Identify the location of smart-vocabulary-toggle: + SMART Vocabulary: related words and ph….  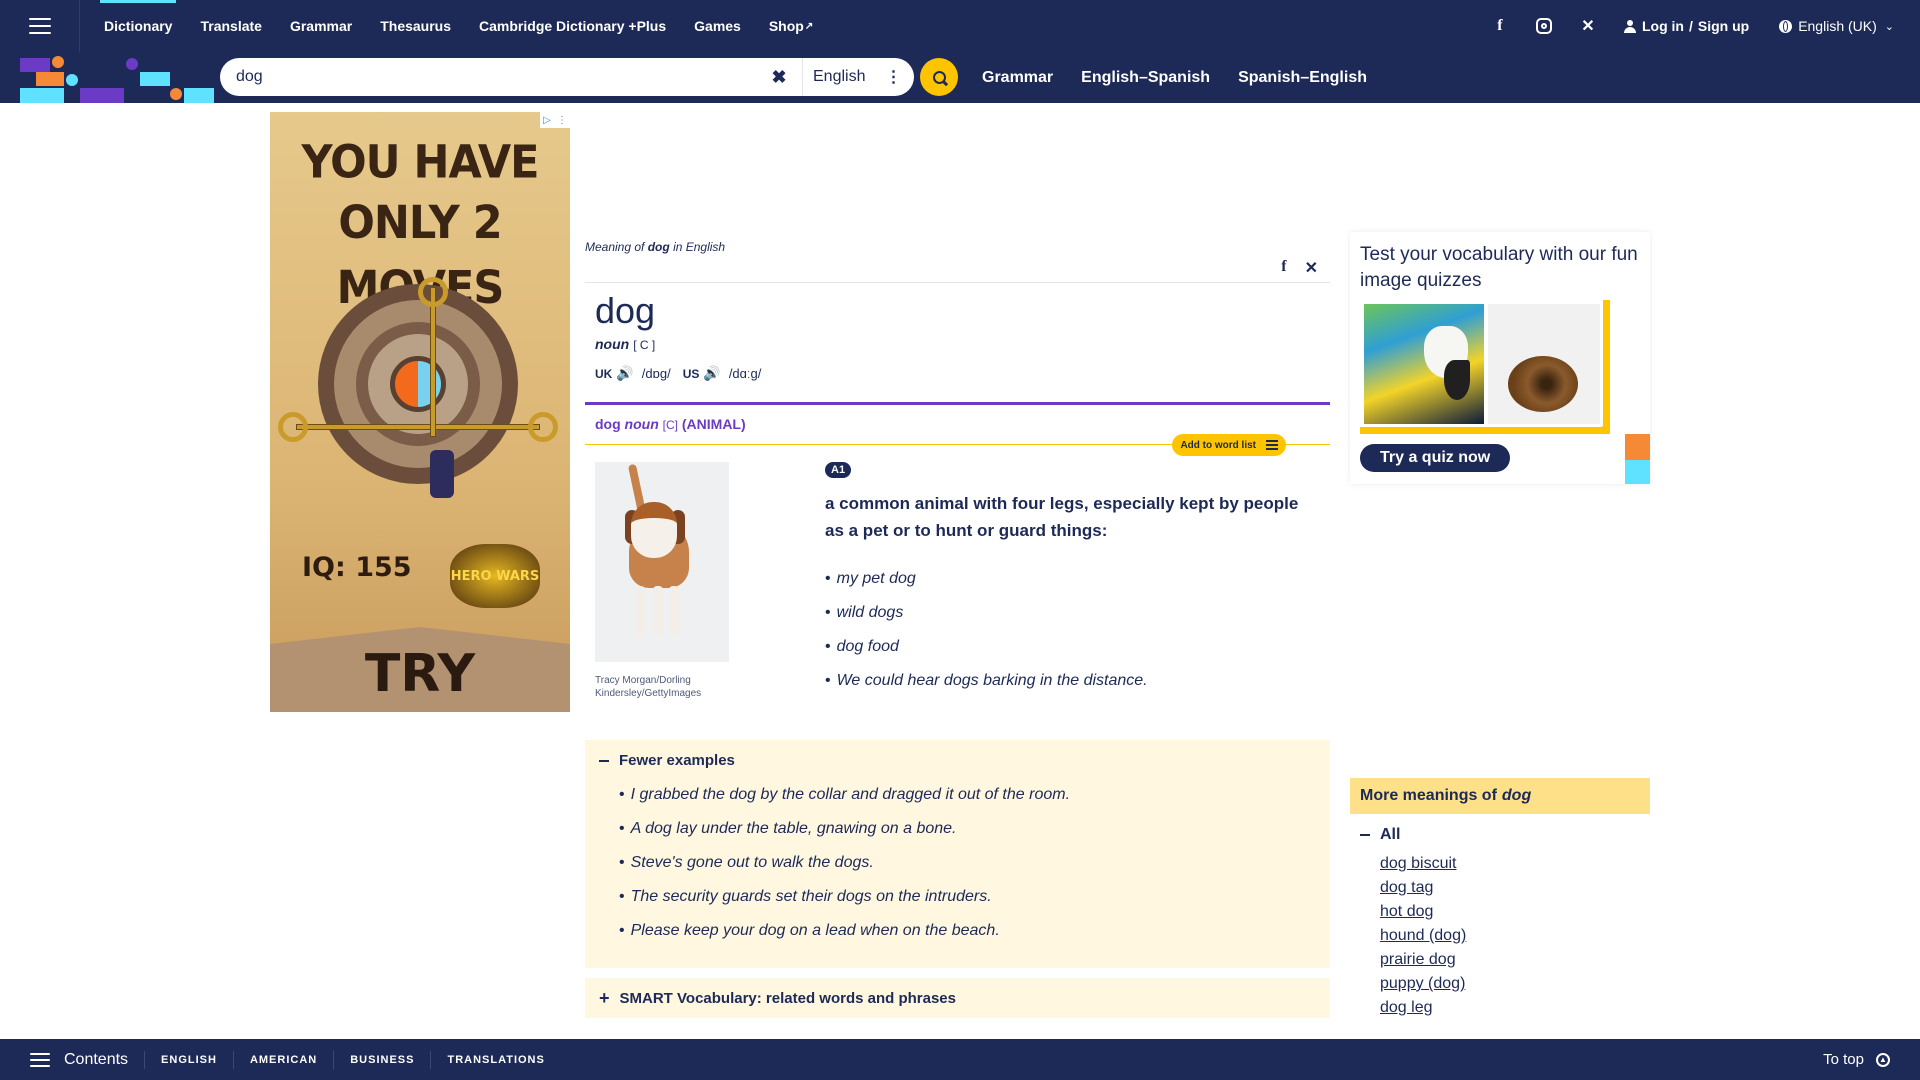
(957, 998).